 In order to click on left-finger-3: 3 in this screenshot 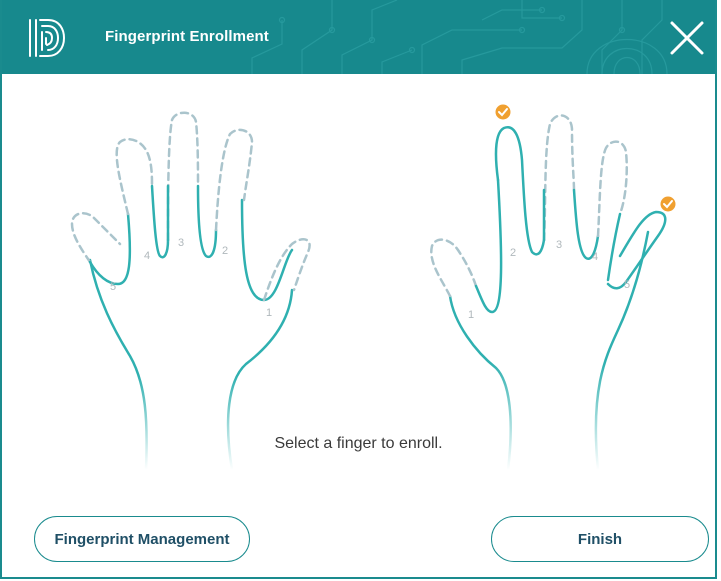, I will do `click(192, 185)`.